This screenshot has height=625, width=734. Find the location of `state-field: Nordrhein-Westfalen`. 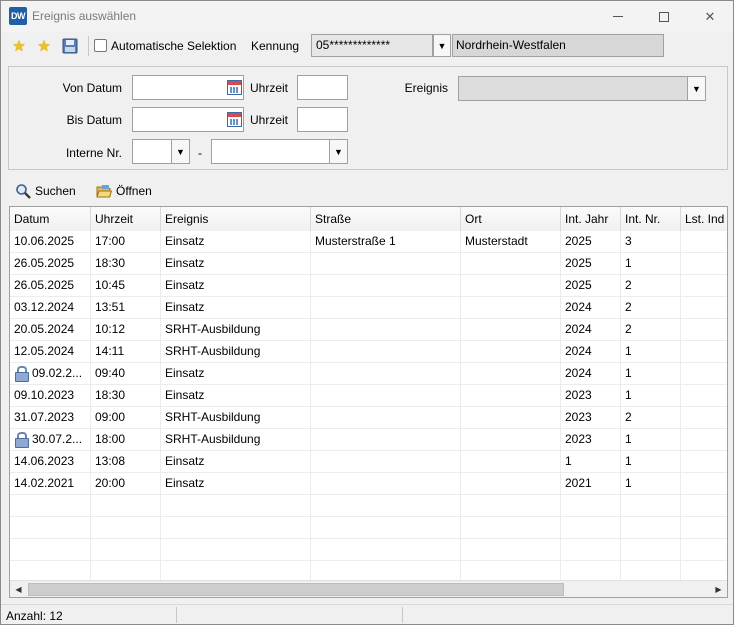

state-field: Nordrhein-Westfalen is located at coordinates (558, 45).